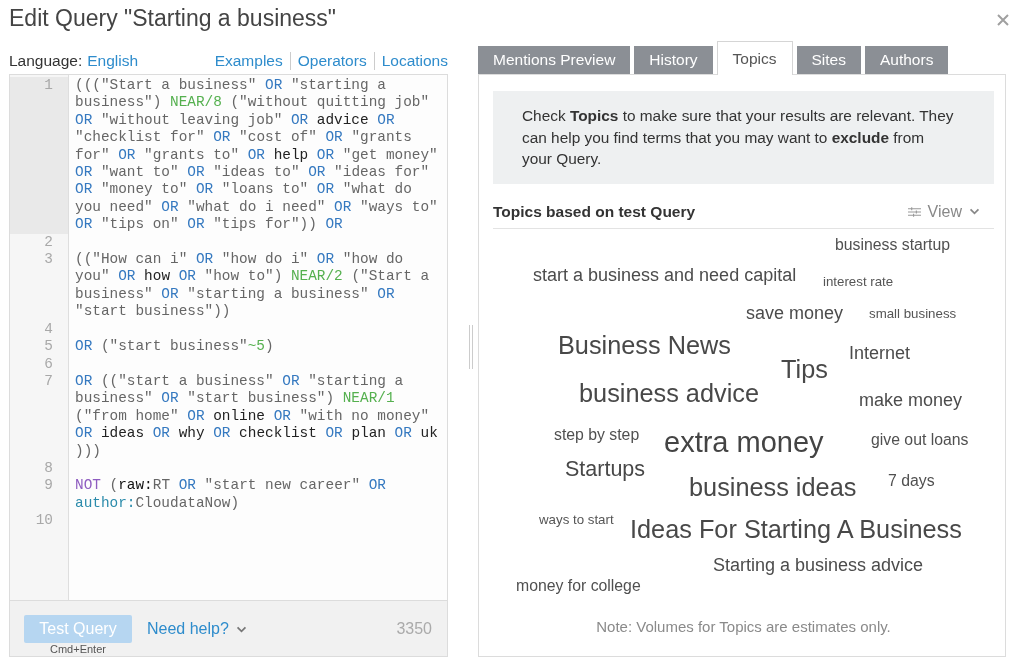 The height and width of the screenshot is (667, 1024). What do you see at coordinates (48, 468) in the screenshot?
I see `line-number: 8` at bounding box center [48, 468].